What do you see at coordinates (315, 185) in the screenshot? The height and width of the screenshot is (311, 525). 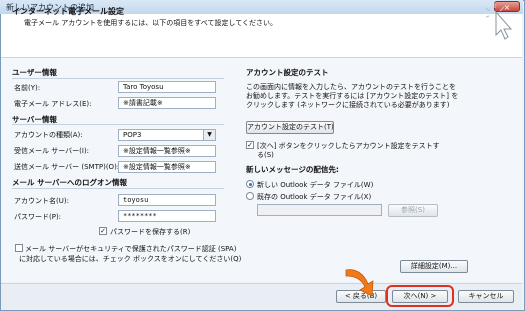 I see `new-data-file-label: 新しい Outlook データ ファイル(W)` at bounding box center [315, 185].